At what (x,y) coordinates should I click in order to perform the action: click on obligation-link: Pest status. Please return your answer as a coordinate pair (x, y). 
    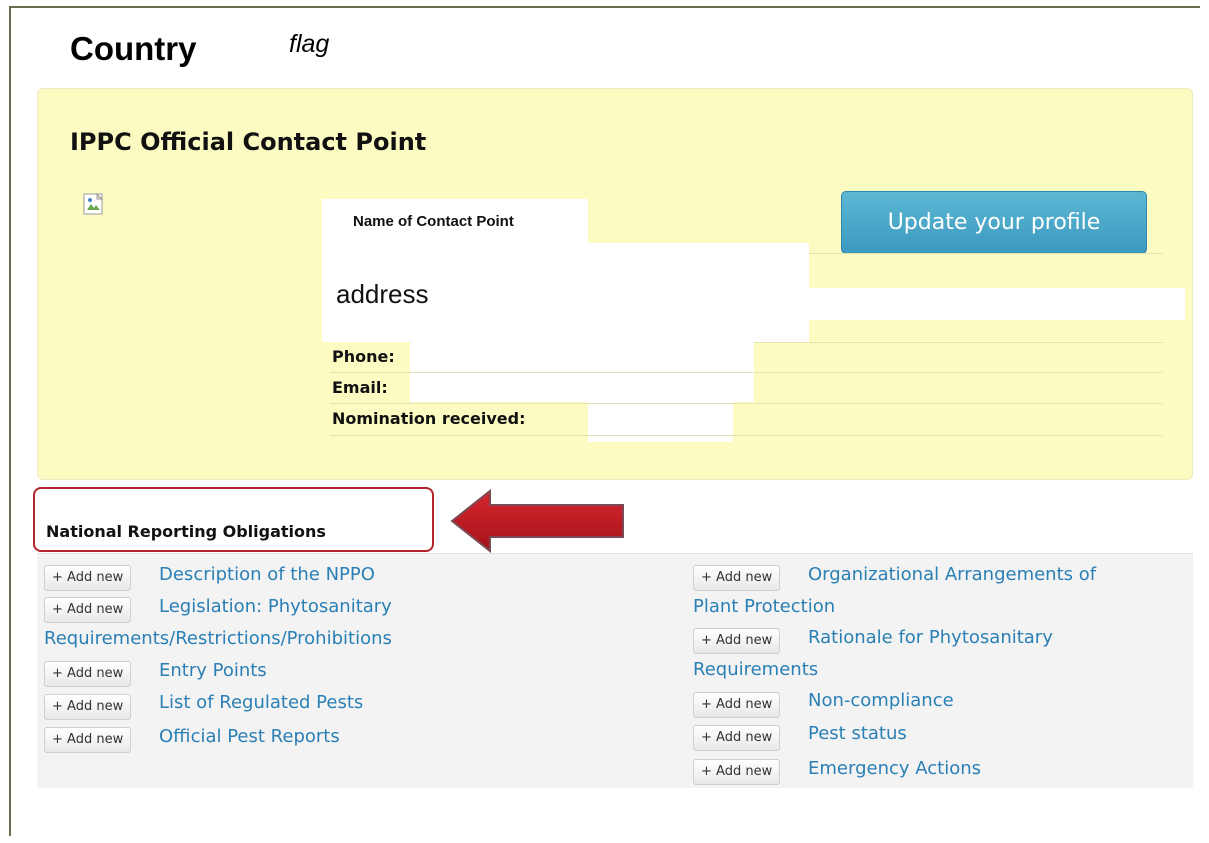
    Looking at the image, I should click on (857, 733).